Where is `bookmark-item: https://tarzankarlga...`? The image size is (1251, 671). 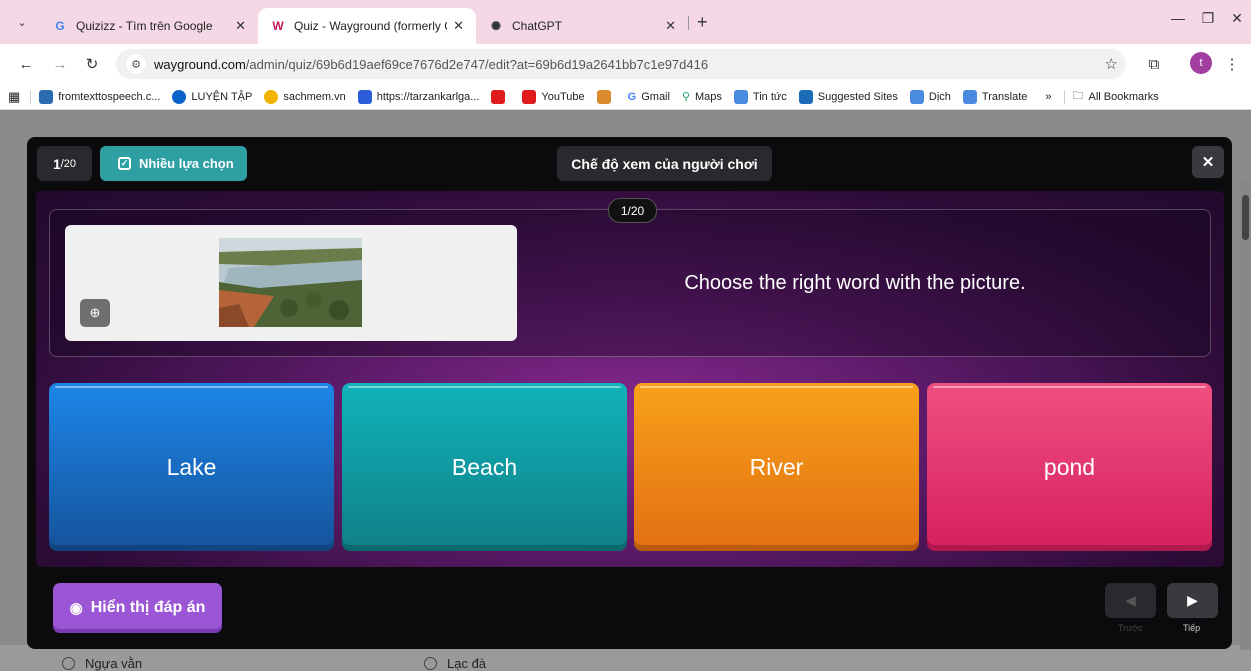
bookmark-item: https://tarzankarlga... is located at coordinates (418, 96).